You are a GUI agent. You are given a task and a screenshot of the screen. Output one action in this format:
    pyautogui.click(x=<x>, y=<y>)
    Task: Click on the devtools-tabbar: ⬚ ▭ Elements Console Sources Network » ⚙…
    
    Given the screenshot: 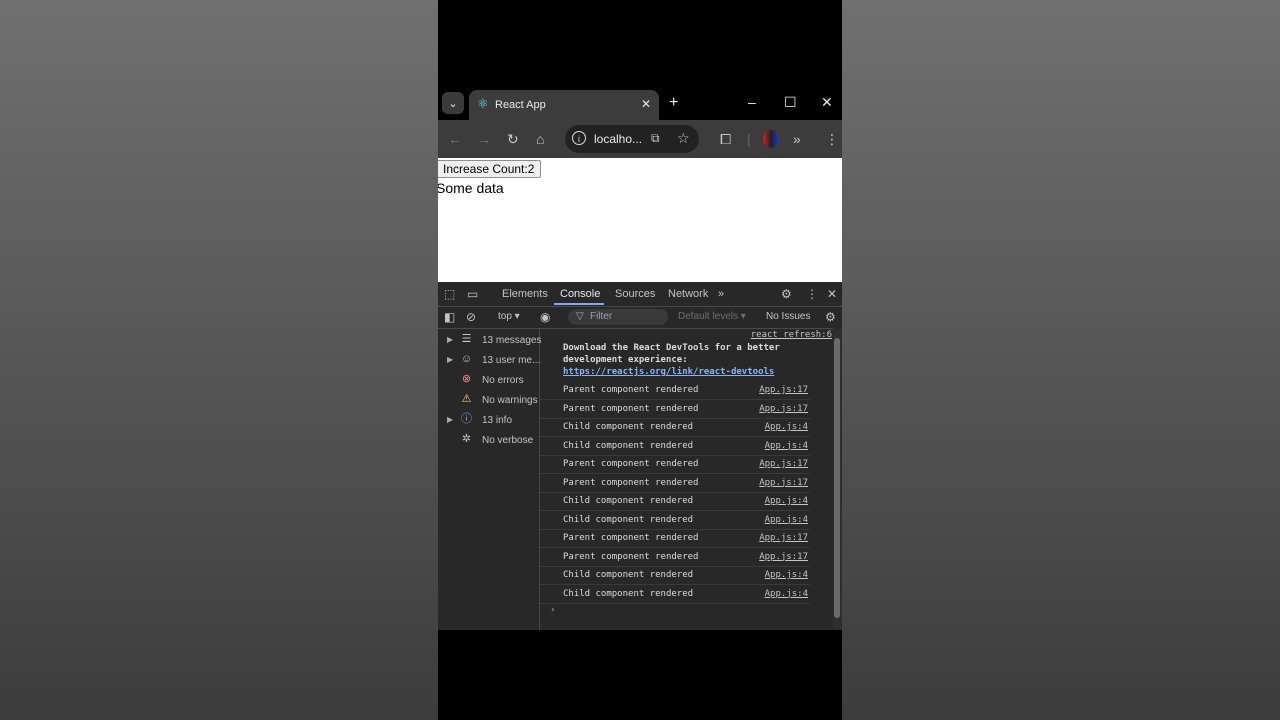 What is the action you would take?
    pyautogui.click(x=640, y=294)
    